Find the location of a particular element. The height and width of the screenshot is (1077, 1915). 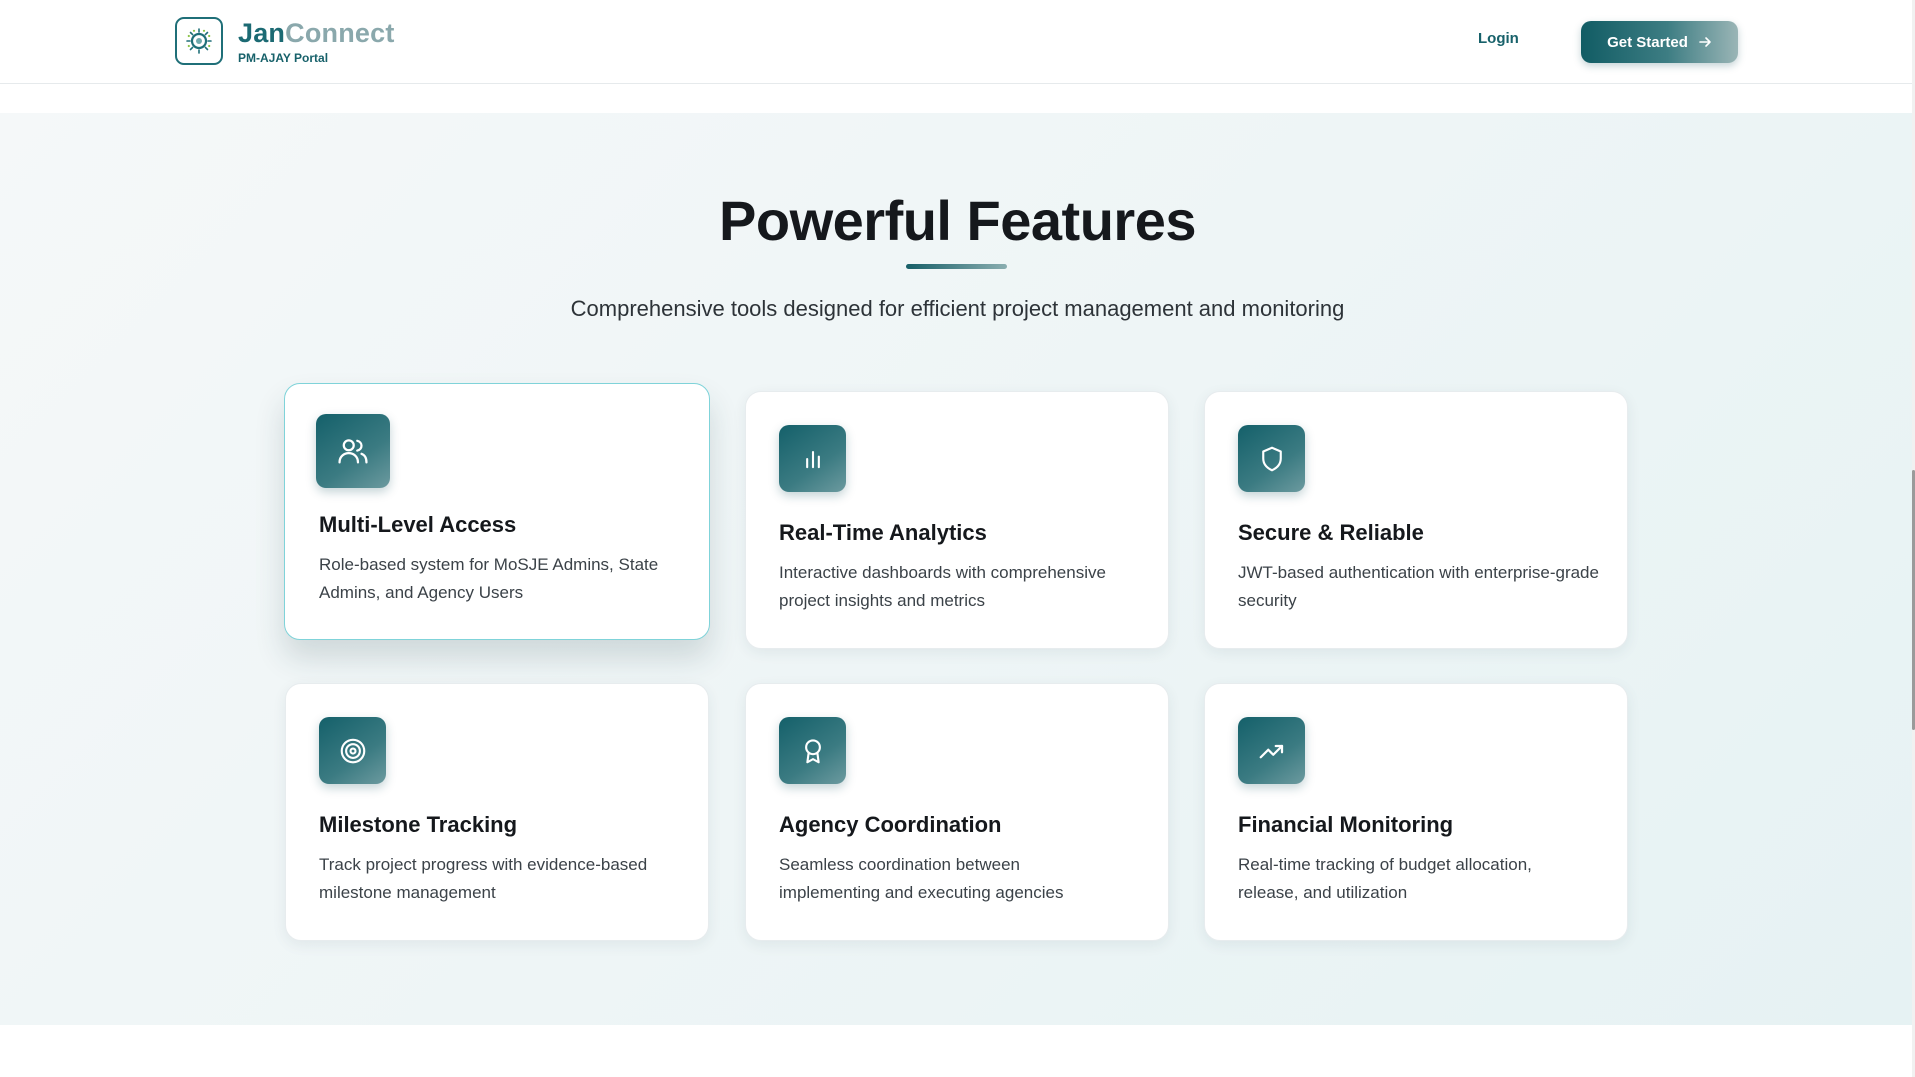

feature-title: Multi-Level Access is located at coordinates (418, 524).